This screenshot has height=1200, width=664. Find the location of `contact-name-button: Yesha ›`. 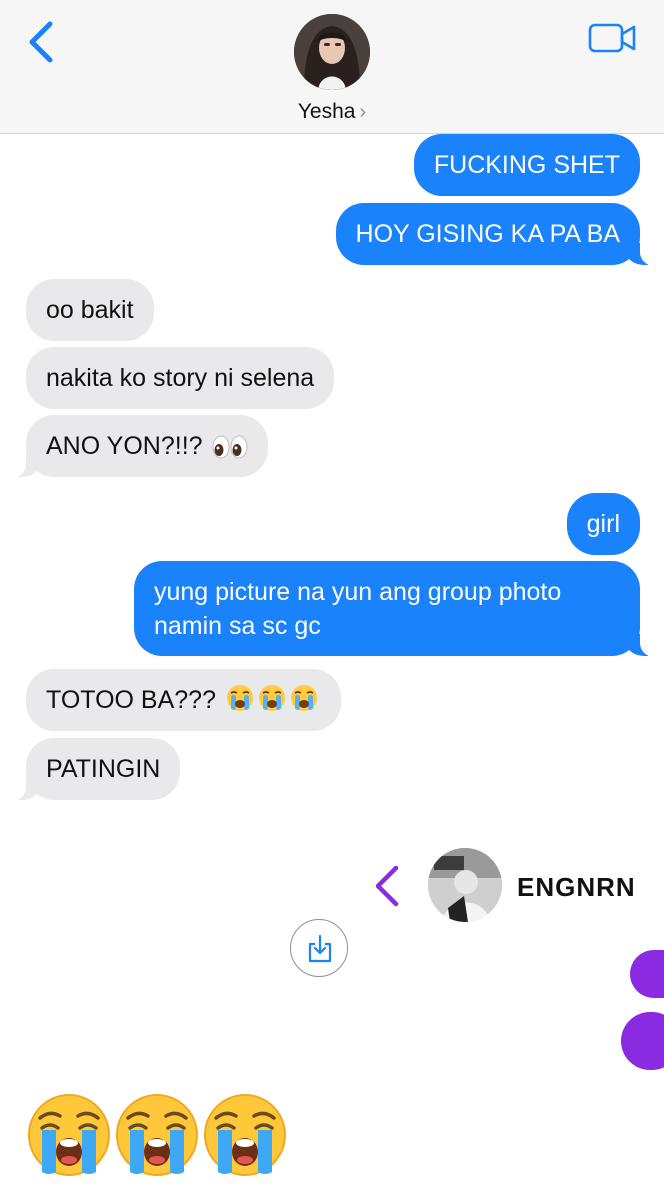

contact-name-button: Yesha › is located at coordinates (332, 112).